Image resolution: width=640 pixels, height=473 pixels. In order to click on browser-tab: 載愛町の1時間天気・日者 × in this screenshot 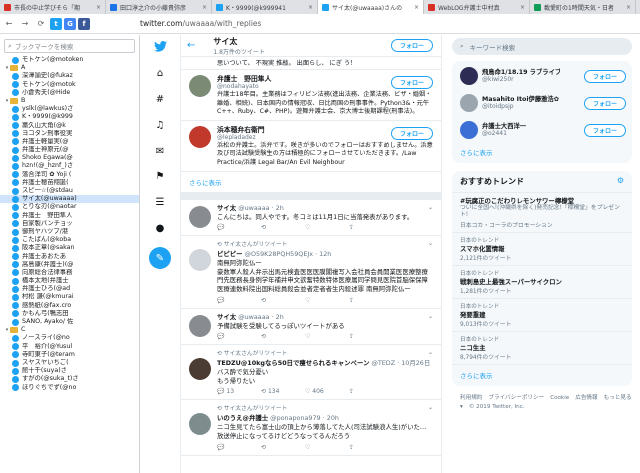, I will do `click(583, 7)`.